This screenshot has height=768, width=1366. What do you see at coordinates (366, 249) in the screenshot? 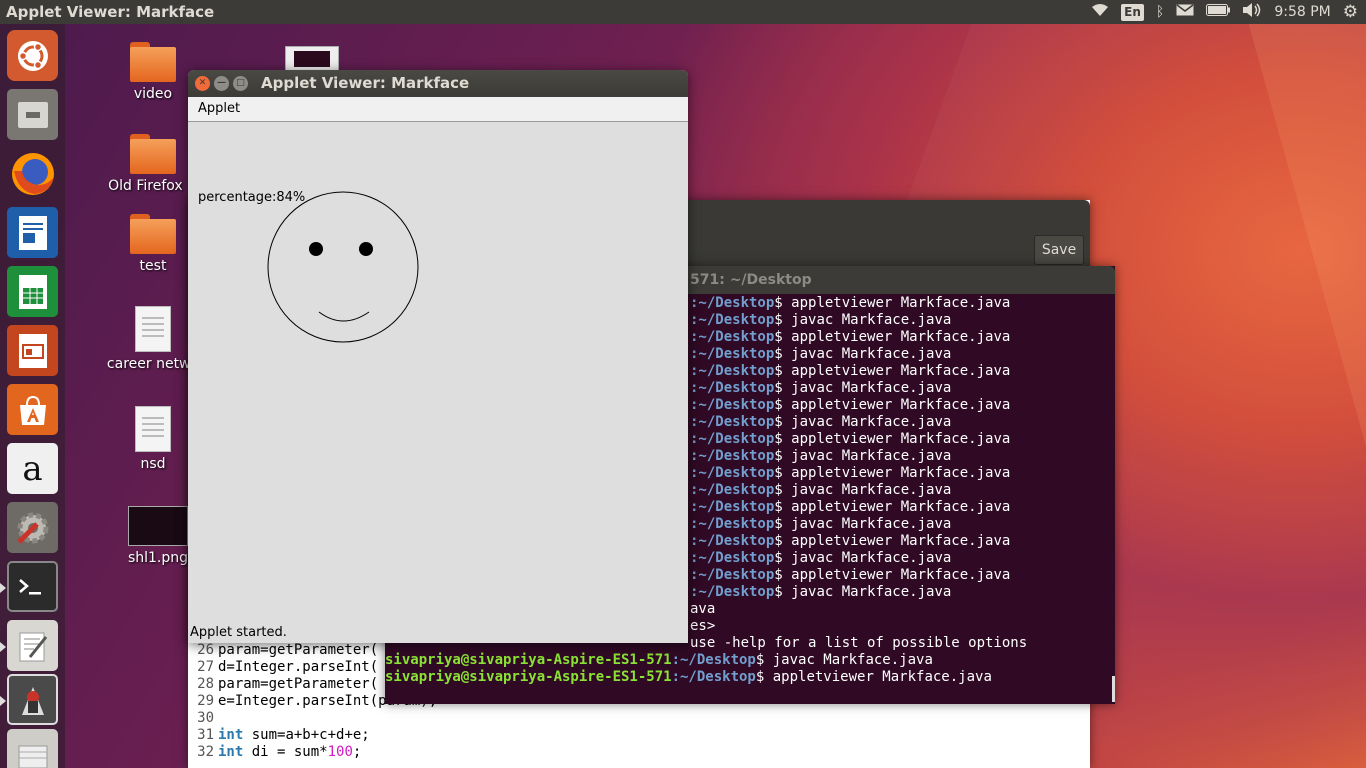
I see `right-eye` at bounding box center [366, 249].